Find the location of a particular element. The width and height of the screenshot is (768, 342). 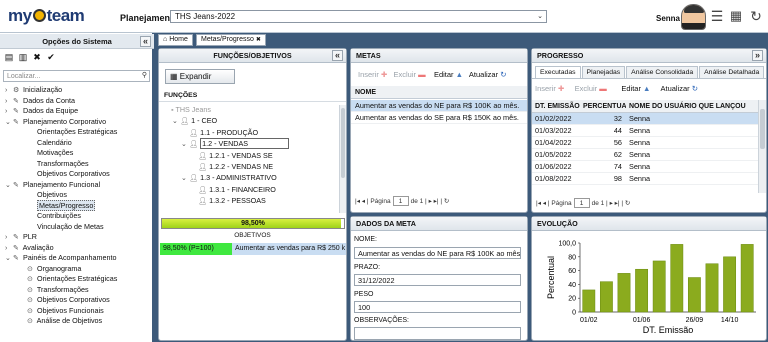

search-input: Localizar... ⚲ is located at coordinates (76, 76).